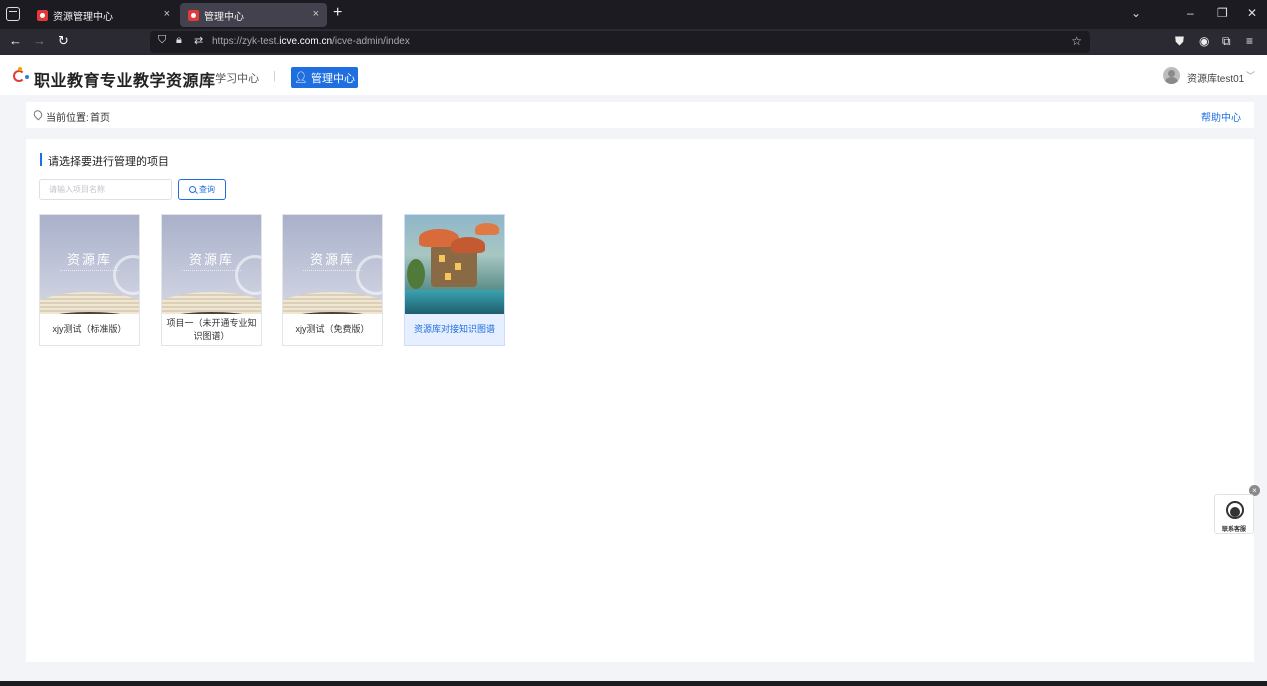  I want to click on title-accent-bar, so click(41, 159).